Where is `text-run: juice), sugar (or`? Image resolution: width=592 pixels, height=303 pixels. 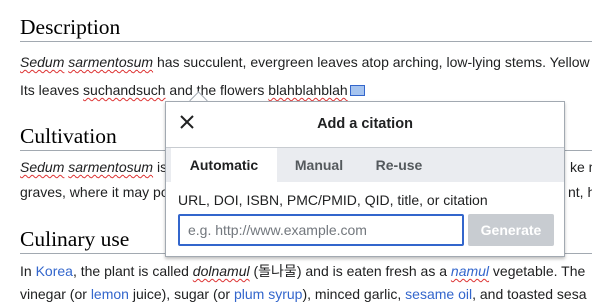
text-run: juice), sugar (or is located at coordinates (181, 294).